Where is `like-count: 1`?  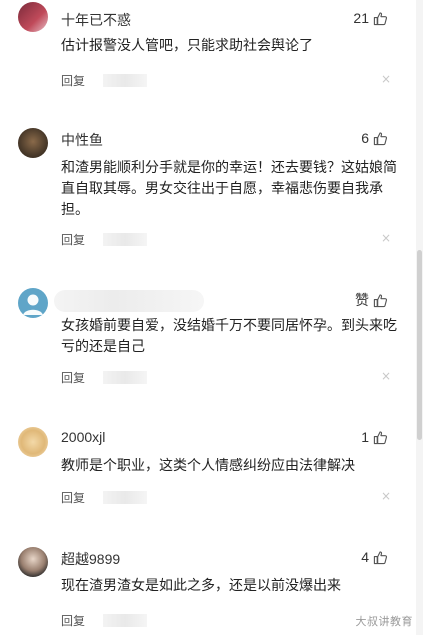
like-count: 1 is located at coordinates (365, 437).